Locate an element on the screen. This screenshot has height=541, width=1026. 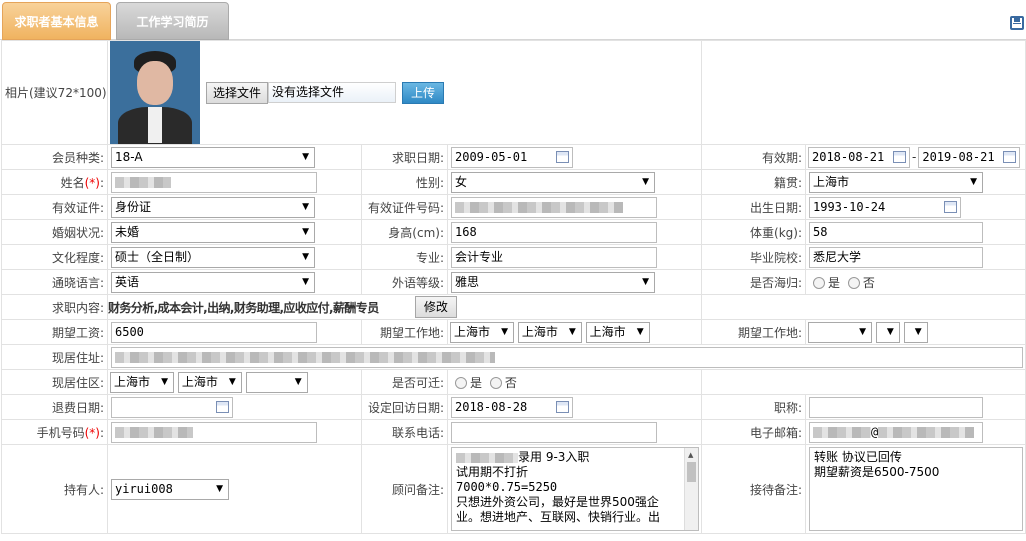
living-area-province-select: 上海市 ▼ is located at coordinates (142, 382).